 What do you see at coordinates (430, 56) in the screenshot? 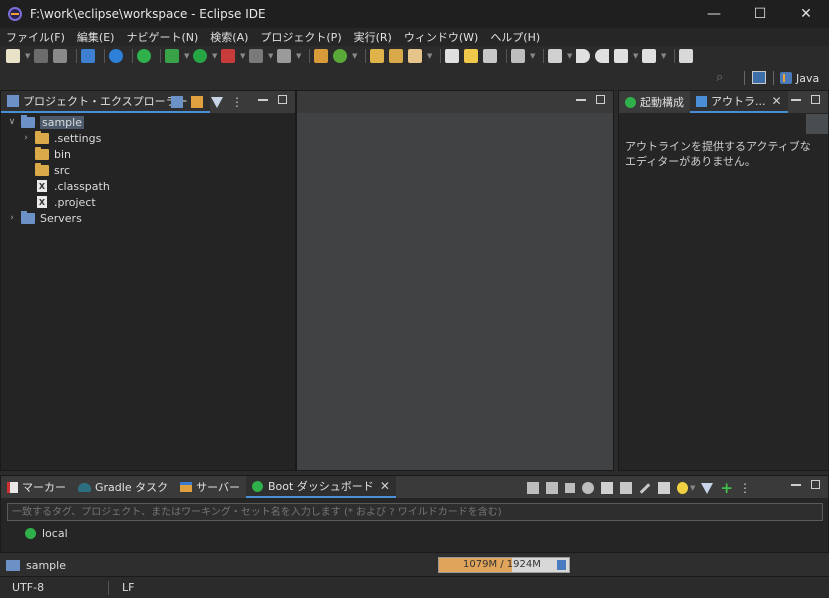
I see `brush-dropdown-icon: ▼` at bounding box center [430, 56].